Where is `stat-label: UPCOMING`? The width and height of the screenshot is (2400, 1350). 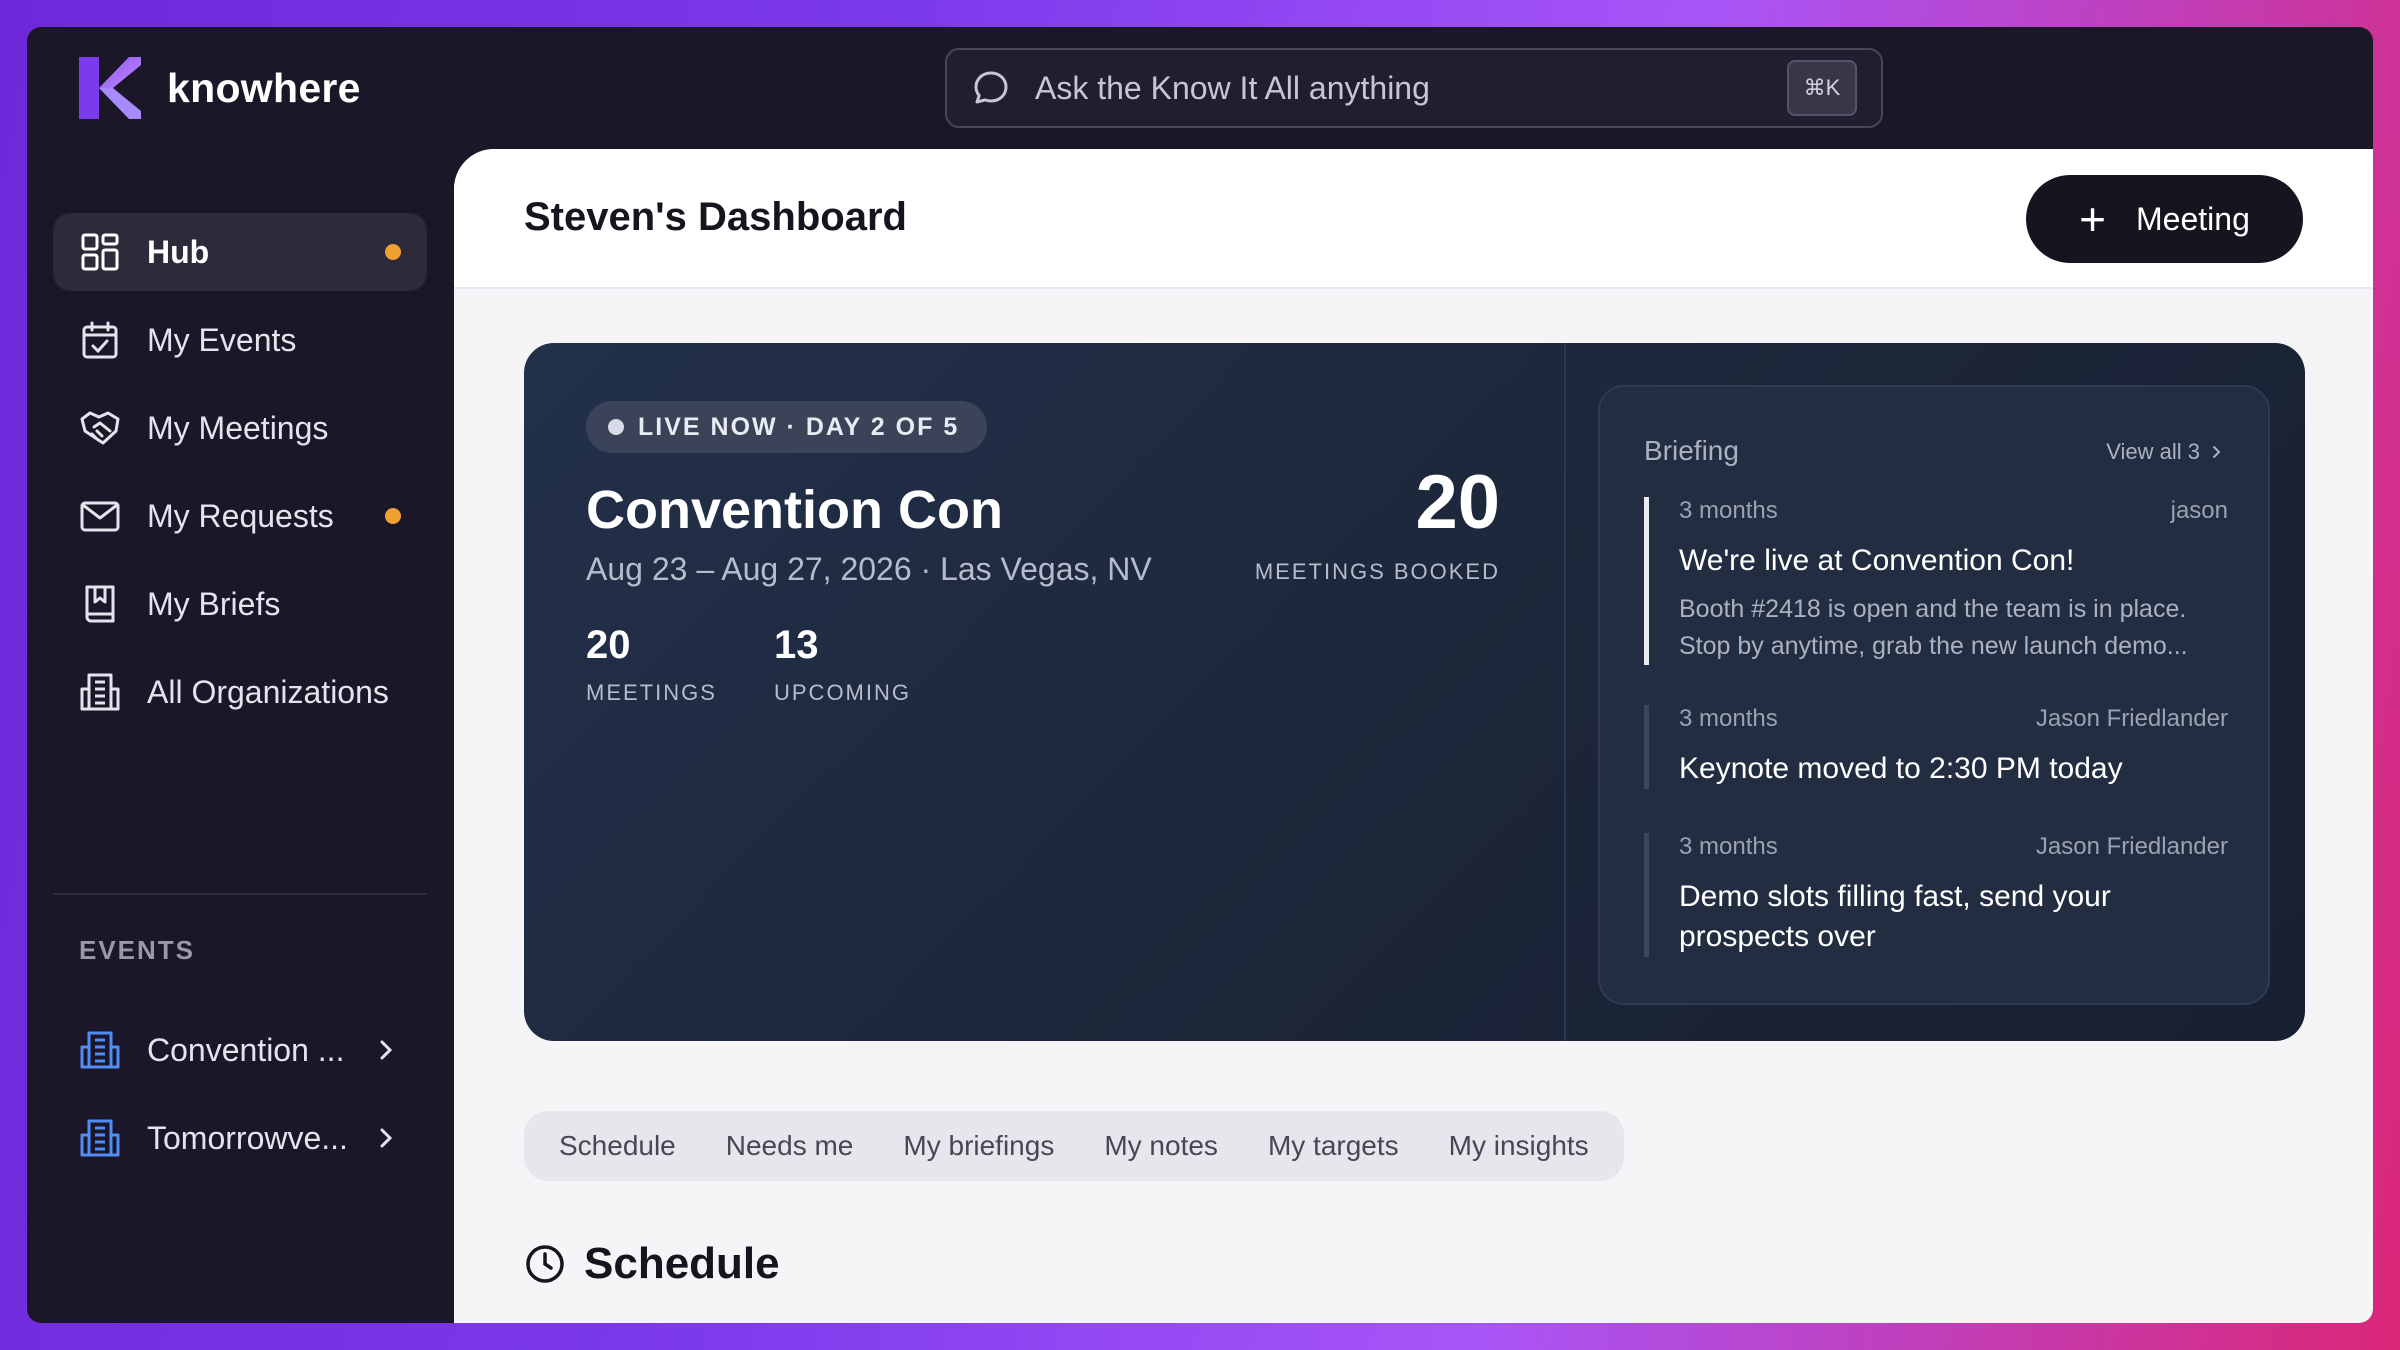
stat-label: UPCOMING is located at coordinates (842, 692).